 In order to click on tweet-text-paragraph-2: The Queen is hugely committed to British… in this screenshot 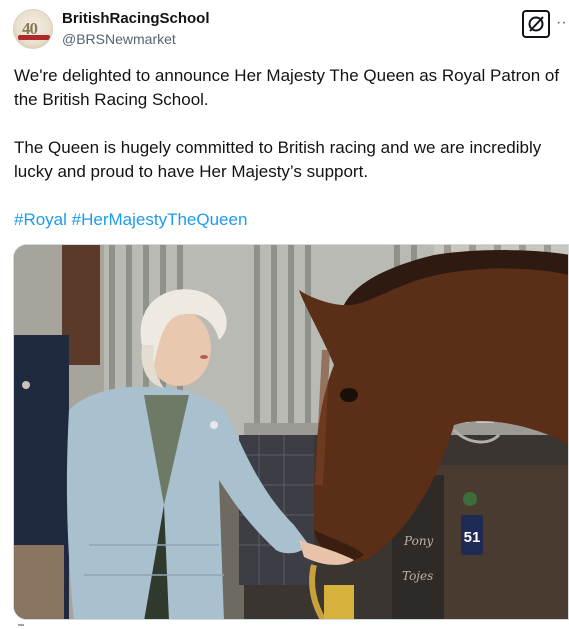, I will do `click(278, 159)`.